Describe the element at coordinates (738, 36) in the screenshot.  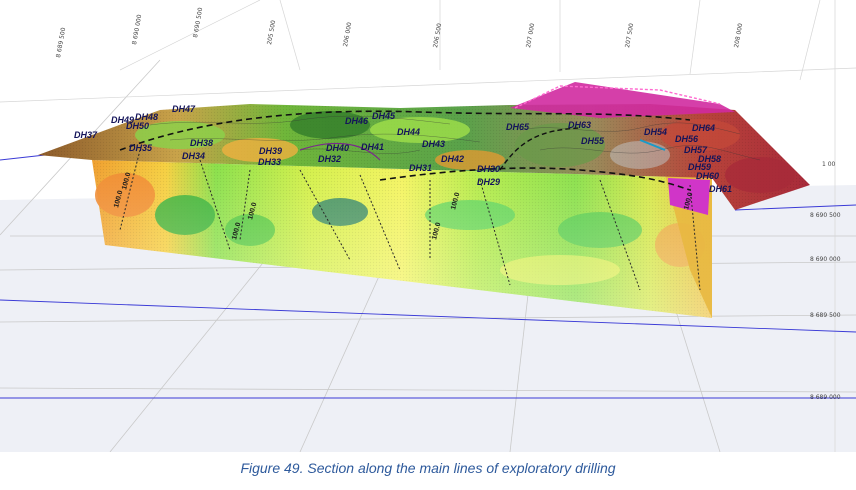
I see `coord-label: 208 000` at that location.